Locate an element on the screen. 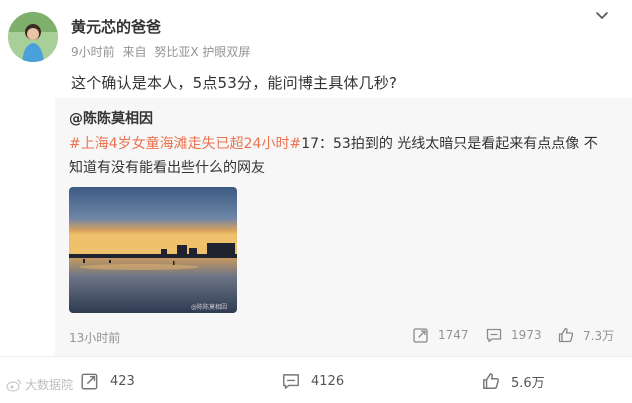 The image size is (632, 403). repost-button: 423 is located at coordinates (107, 381).